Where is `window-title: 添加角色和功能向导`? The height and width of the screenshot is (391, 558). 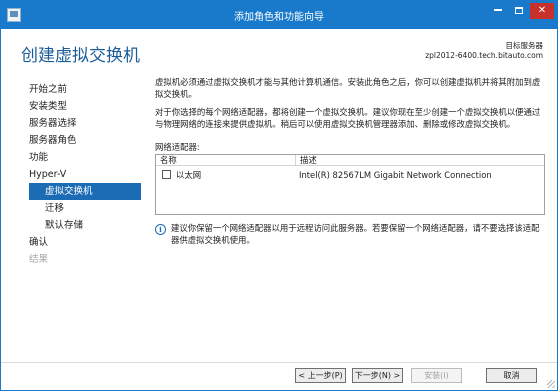
window-title: 添加角色和功能向导 is located at coordinates (279, 17).